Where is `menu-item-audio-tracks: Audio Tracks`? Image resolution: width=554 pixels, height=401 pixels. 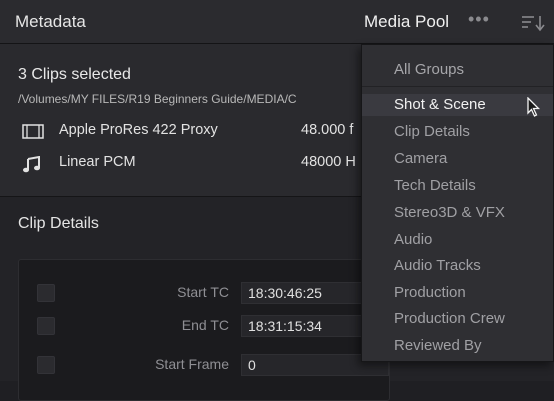
menu-item-audio-tracks: Audio Tracks is located at coordinates (437, 265).